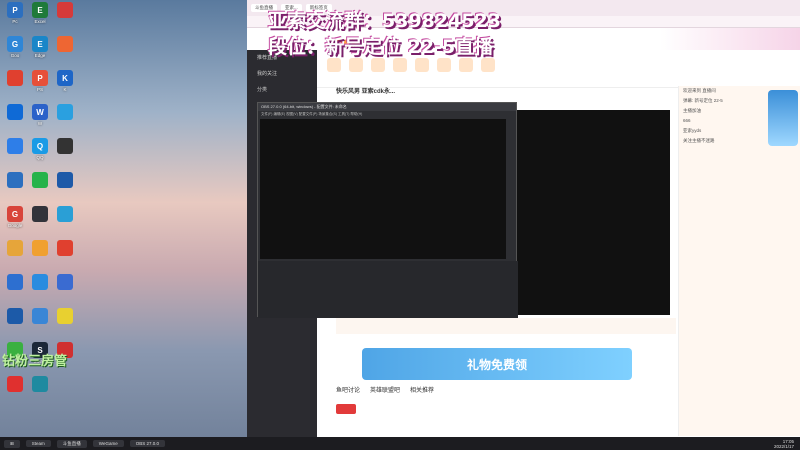  Describe the element at coordinates (40, 157) in the screenshot. I see `app-label: QQ` at that location.